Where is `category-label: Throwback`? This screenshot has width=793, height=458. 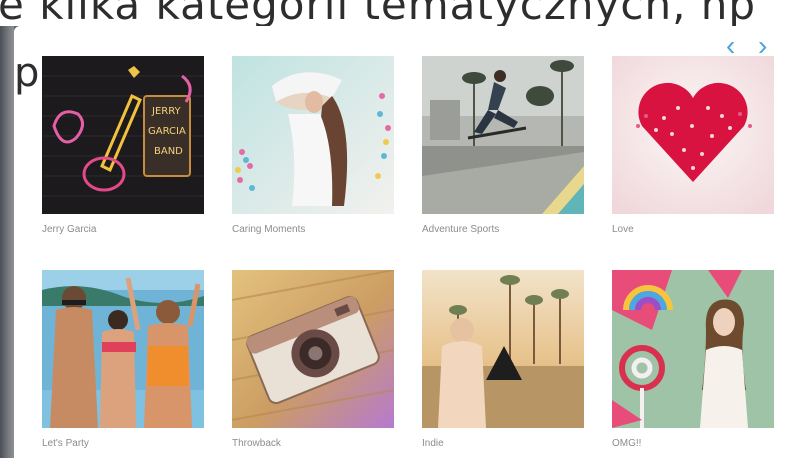 category-label: Throwback is located at coordinates (256, 443).